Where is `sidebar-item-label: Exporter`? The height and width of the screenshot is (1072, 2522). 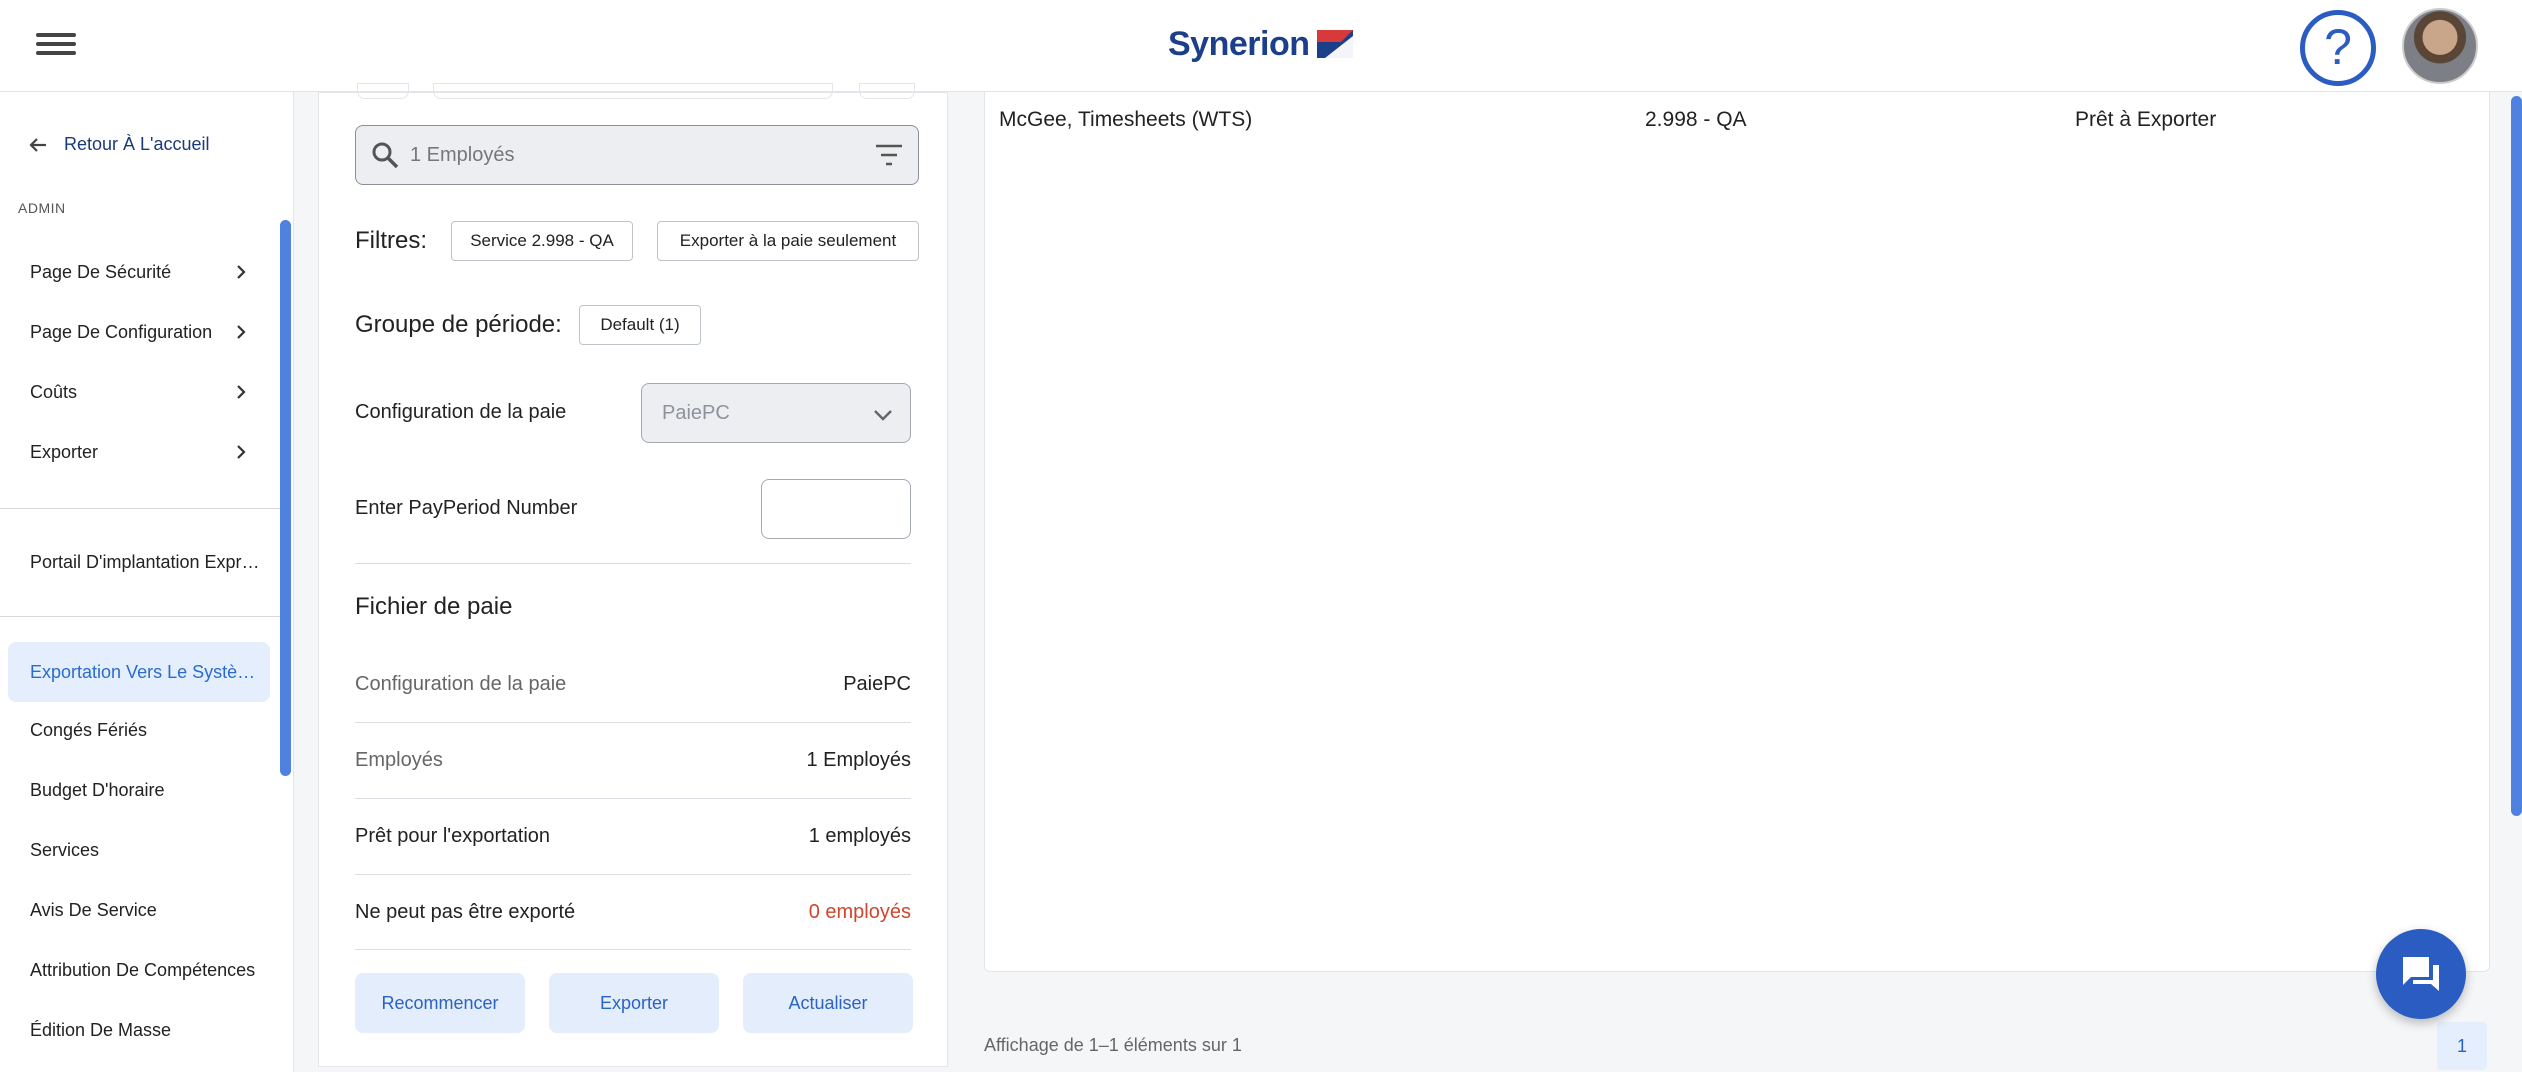
sidebar-item-label: Exporter is located at coordinates (64, 451).